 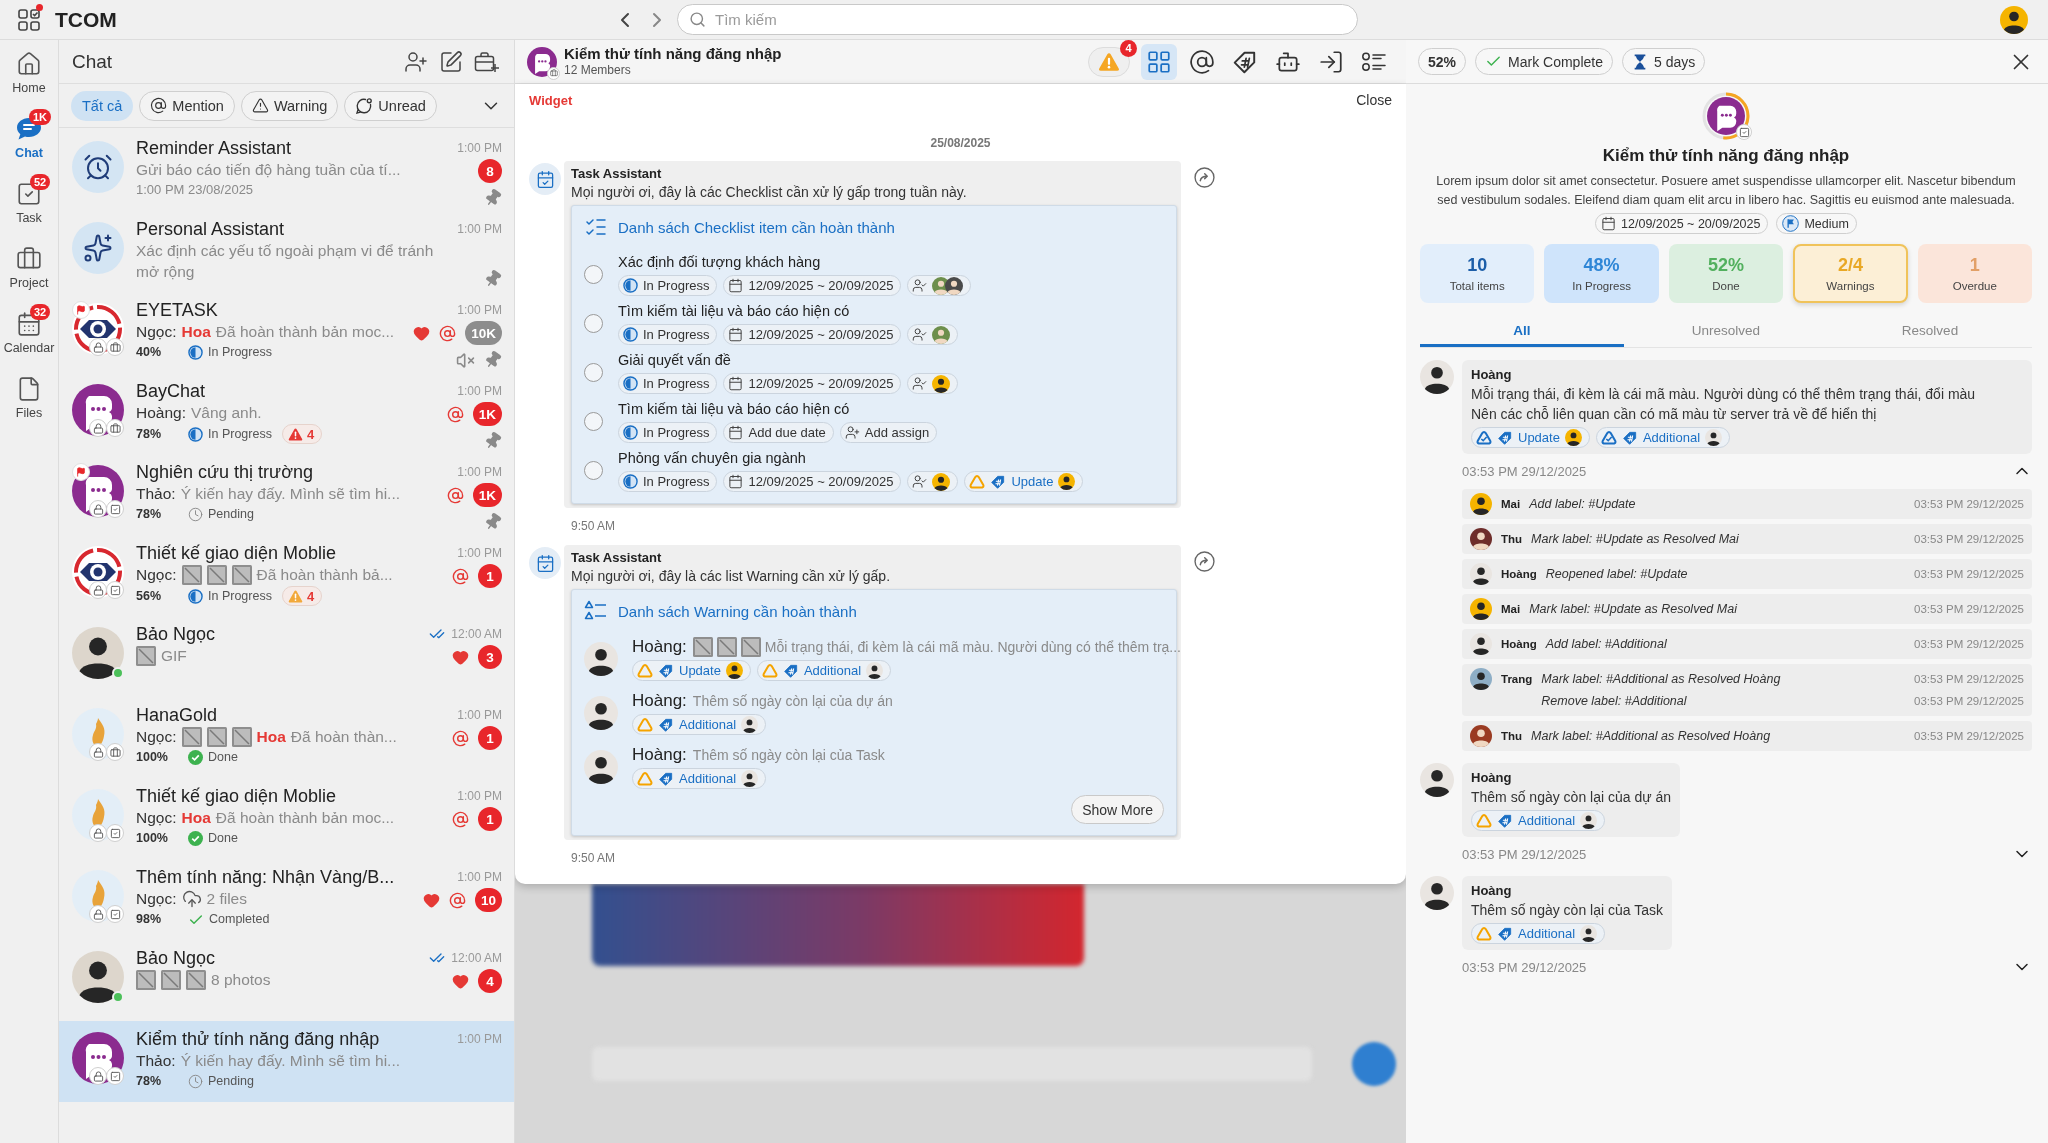 What do you see at coordinates (102, 105) in the screenshot?
I see `filter-chip: Tất cả` at bounding box center [102, 105].